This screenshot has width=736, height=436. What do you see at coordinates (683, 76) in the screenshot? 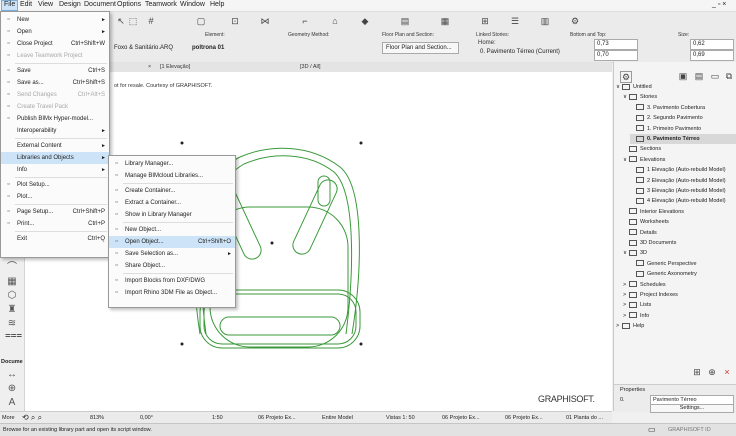
I see `project-map-icon: ▣` at bounding box center [683, 76].